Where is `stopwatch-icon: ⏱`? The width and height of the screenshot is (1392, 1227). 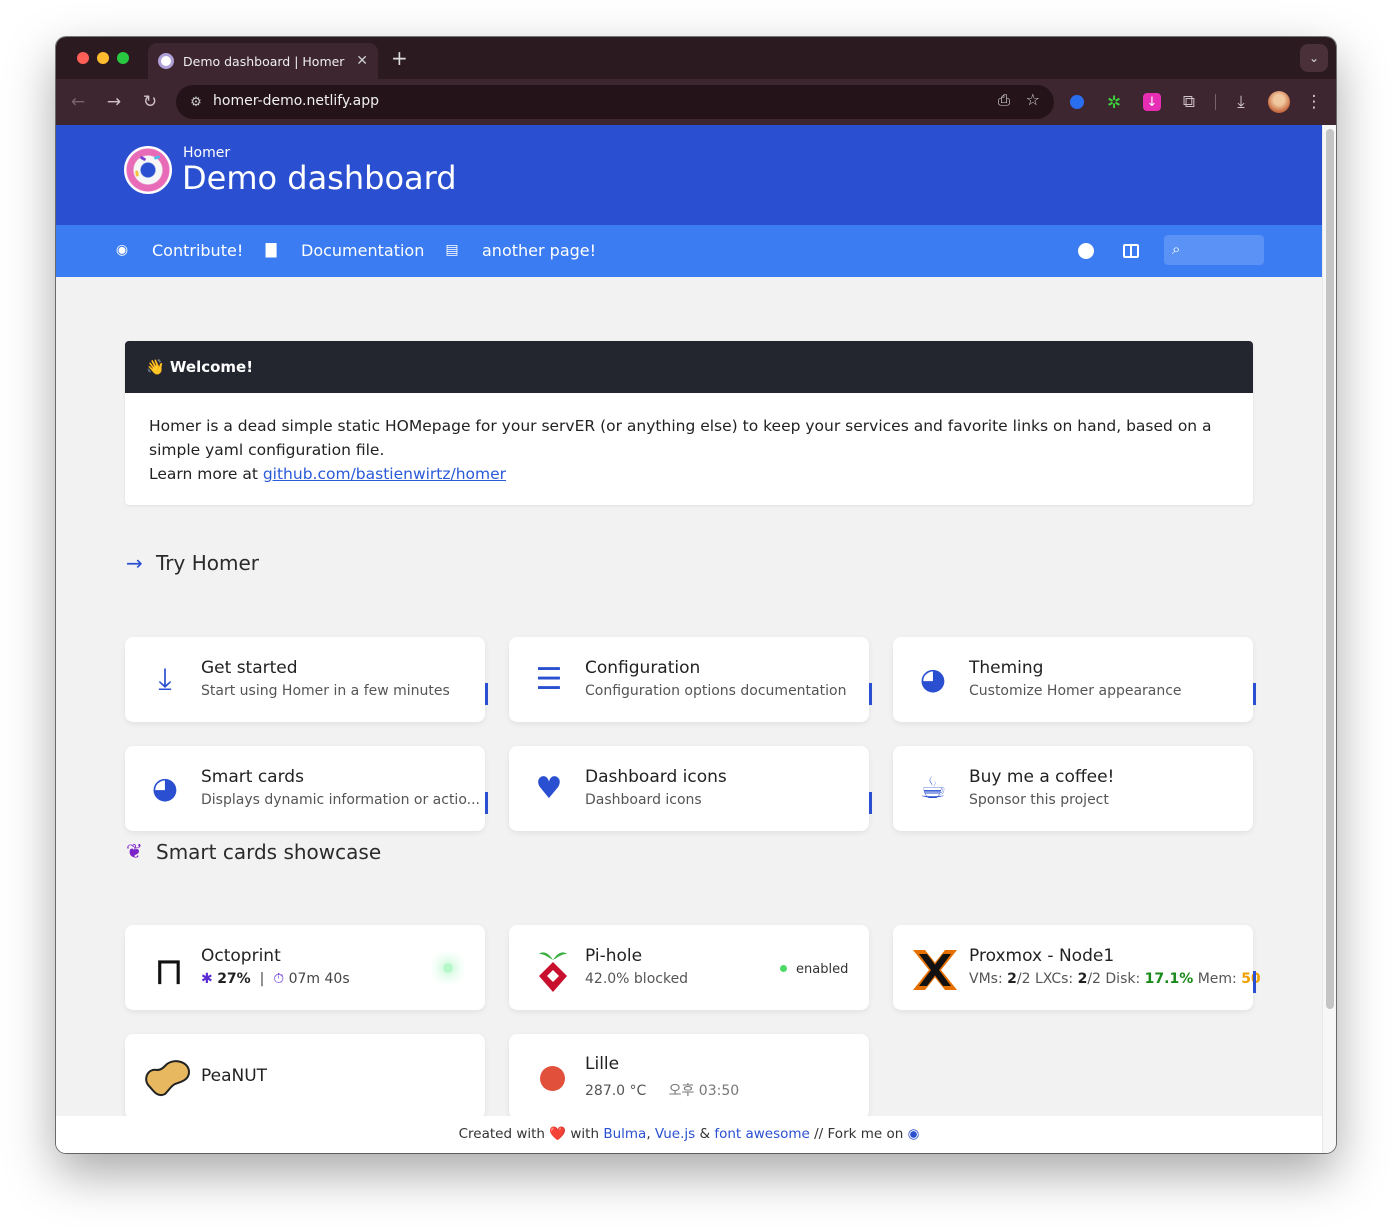 stopwatch-icon: ⏱ is located at coordinates (279, 979).